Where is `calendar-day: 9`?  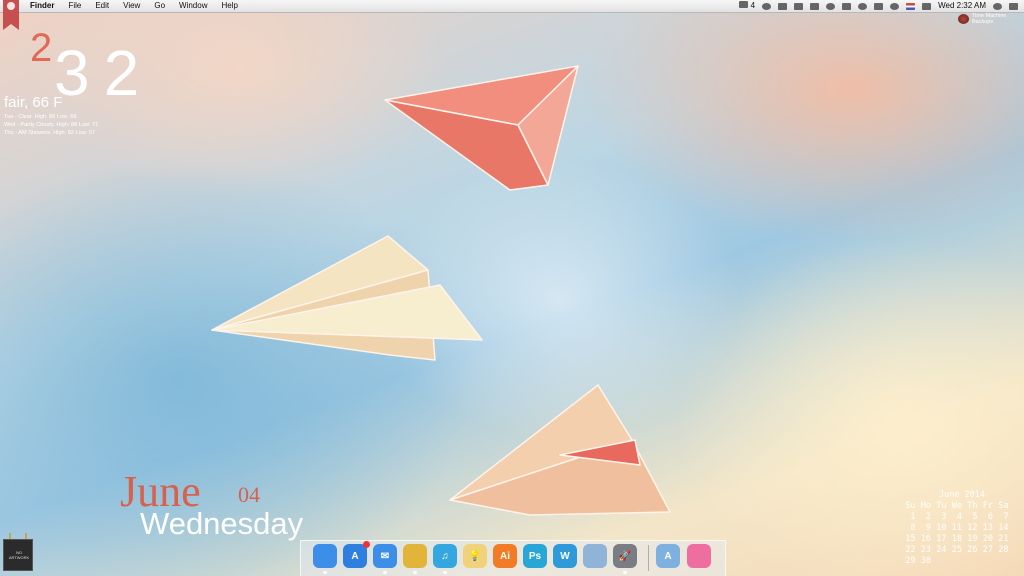
calendar-day: 9 is located at coordinates (928, 528).